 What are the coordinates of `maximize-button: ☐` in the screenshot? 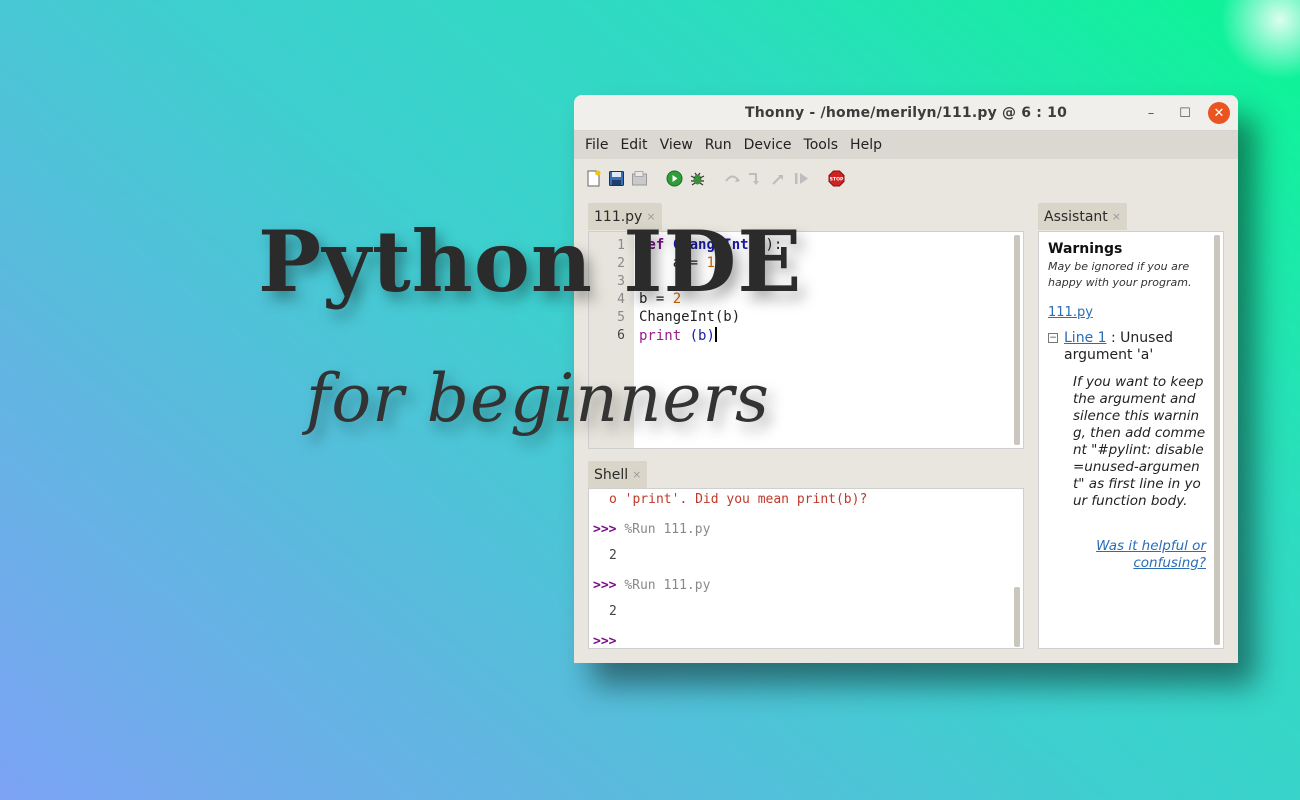 It's located at (1185, 113).